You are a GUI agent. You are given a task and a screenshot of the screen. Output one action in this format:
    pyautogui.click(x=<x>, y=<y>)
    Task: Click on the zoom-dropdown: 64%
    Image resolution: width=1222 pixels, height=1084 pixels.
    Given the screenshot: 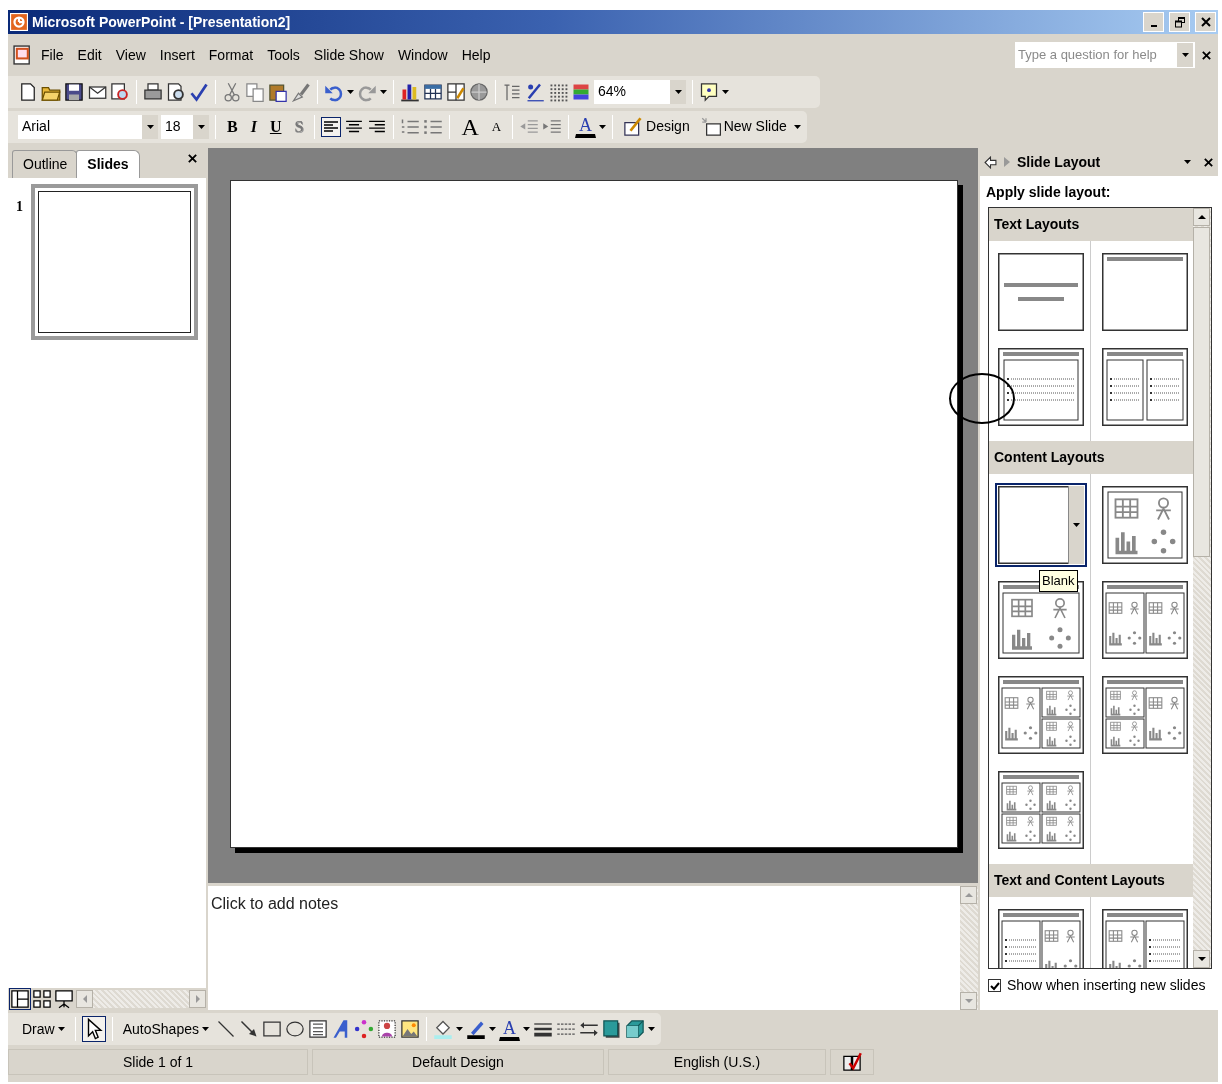 What is the action you would take?
    pyautogui.click(x=640, y=91)
    